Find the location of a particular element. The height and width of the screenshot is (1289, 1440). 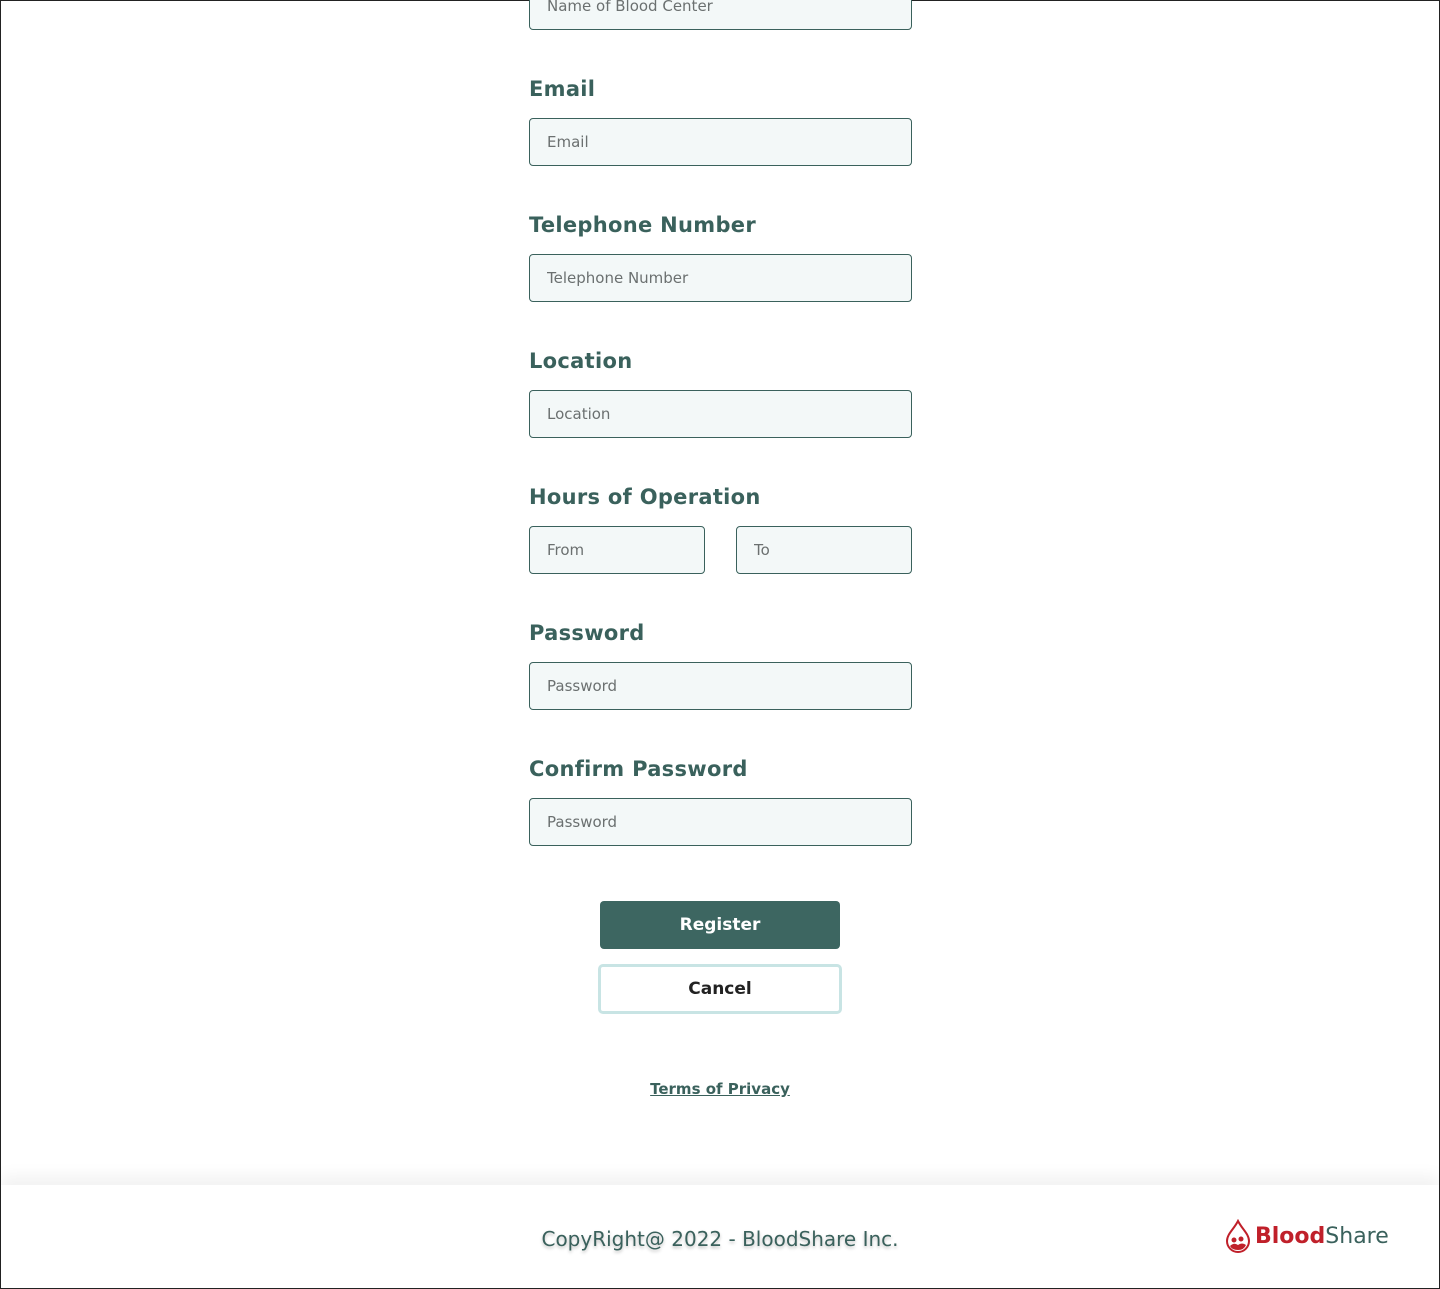

password-label: Password is located at coordinates (587, 633).